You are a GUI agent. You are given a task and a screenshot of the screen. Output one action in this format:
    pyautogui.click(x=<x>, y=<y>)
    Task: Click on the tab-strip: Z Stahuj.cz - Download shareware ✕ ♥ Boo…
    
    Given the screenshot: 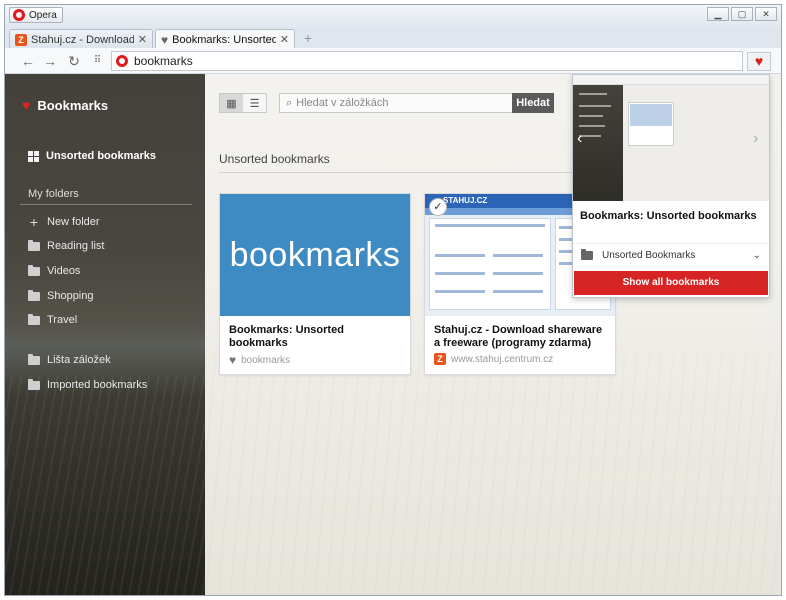 What is the action you would take?
    pyautogui.click(x=393, y=38)
    